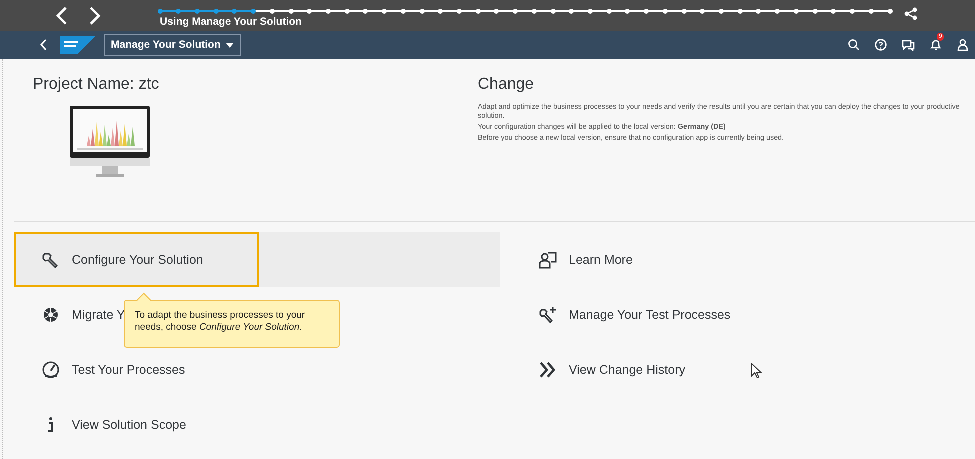 Image resolution: width=975 pixels, height=459 pixels. I want to click on share-icon, so click(911, 14).